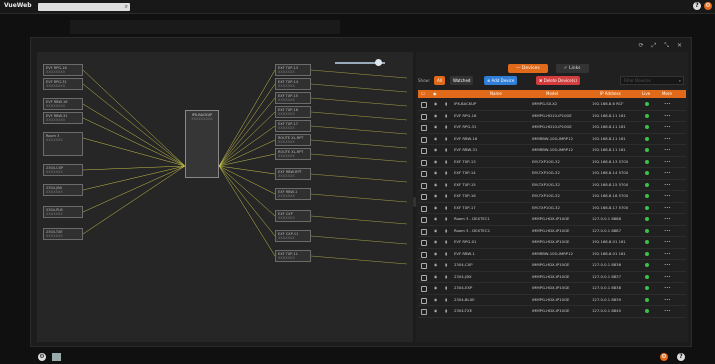 This screenshot has width=715, height=364. I want to click on col-name: Name, so click(496, 94).